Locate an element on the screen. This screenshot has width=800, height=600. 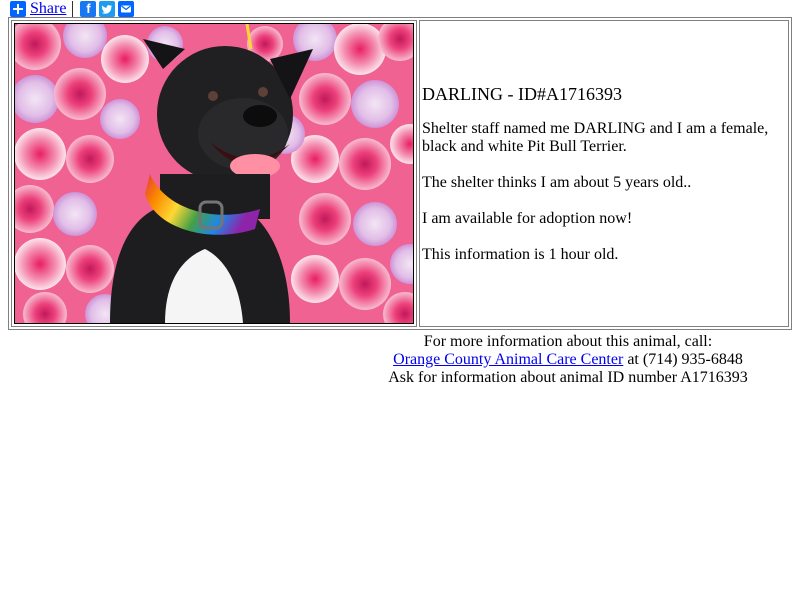
info-freshness: This information is 1 hour old. is located at coordinates (520, 254).